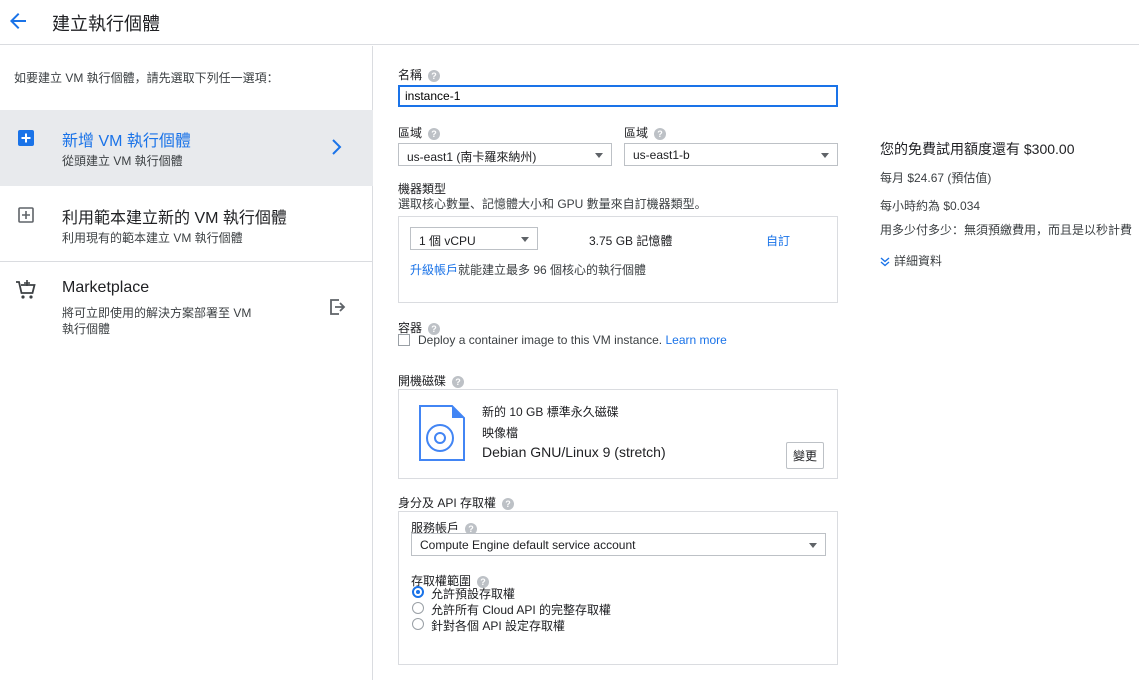  I want to click on scope-default-label: 允許預設存取權, so click(473, 594).